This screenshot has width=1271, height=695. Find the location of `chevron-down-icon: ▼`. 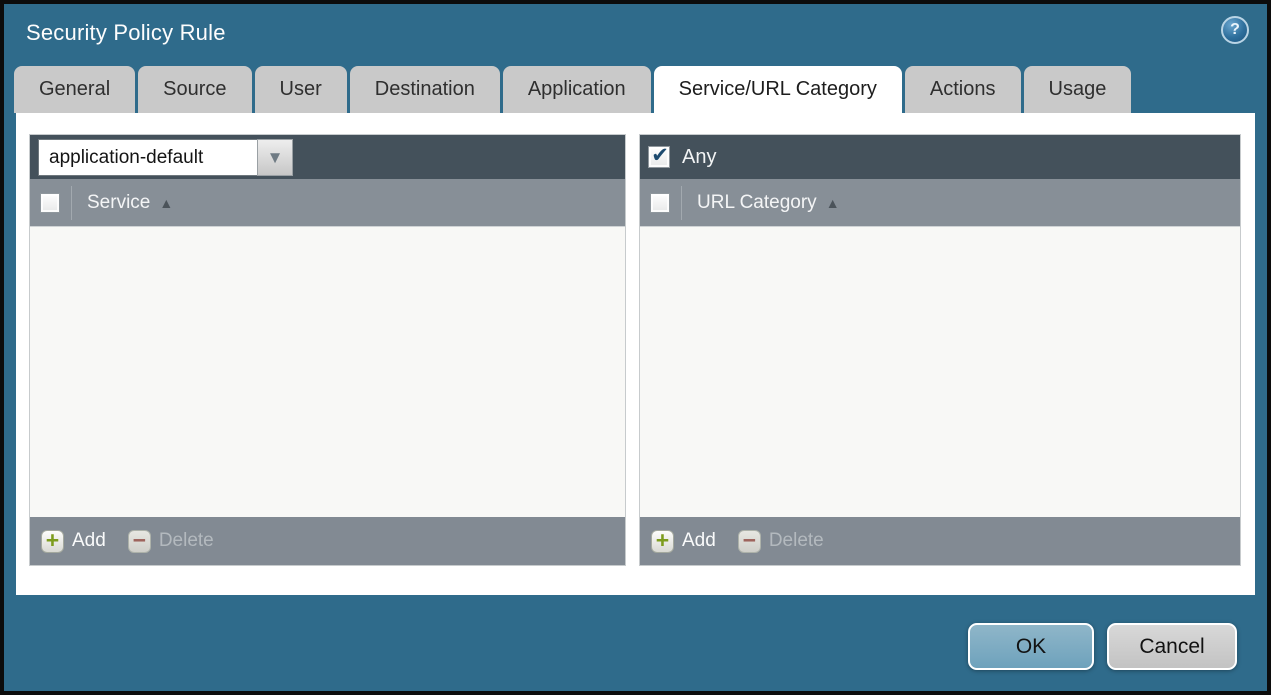

chevron-down-icon: ▼ is located at coordinates (275, 157).